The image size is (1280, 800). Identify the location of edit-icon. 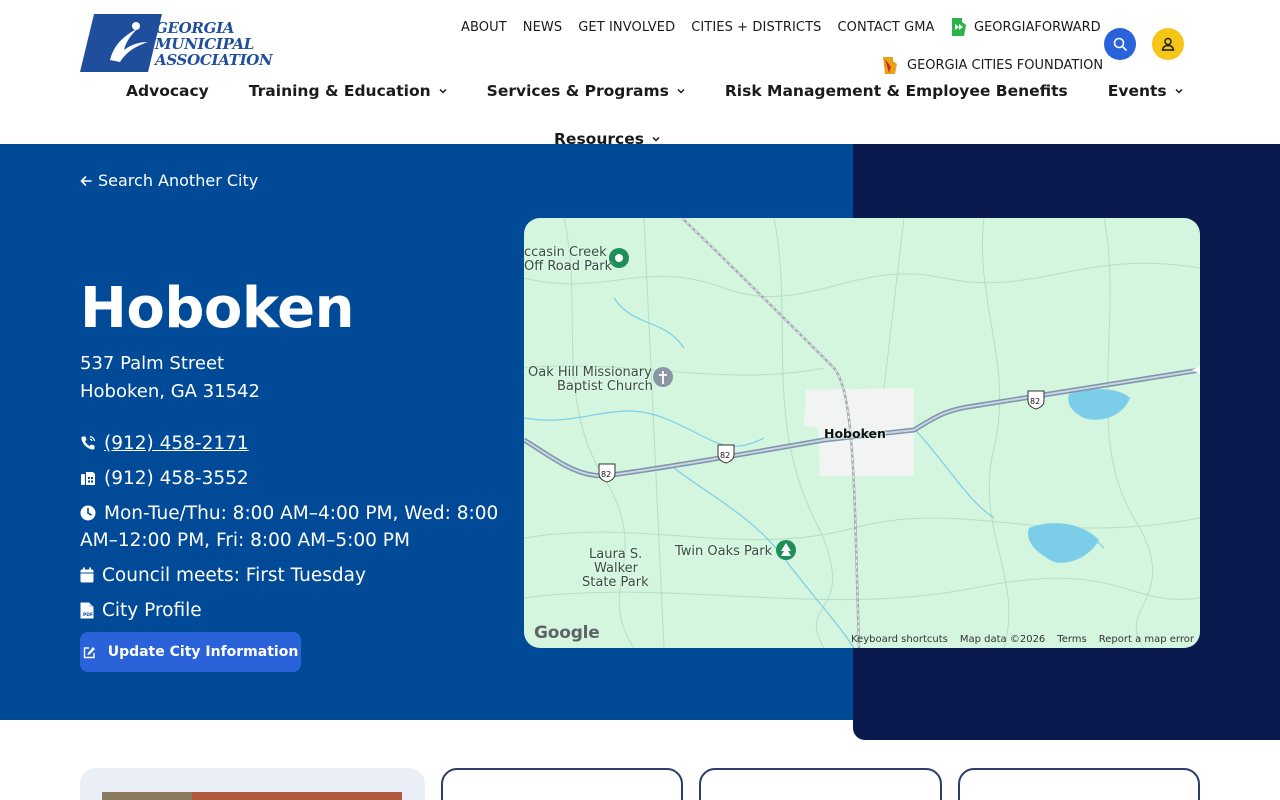
(89, 652).